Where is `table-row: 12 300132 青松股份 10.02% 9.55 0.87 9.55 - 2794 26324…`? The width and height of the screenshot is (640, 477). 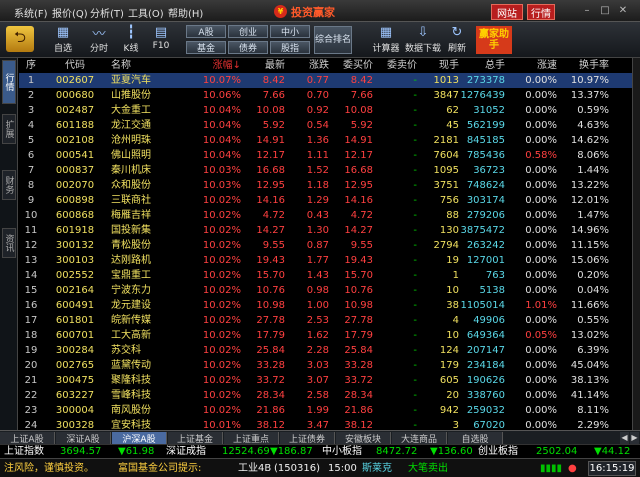 table-row: 12 300132 青松股份 10.02% 9.55 0.87 9.55 - 2794 26324… is located at coordinates (325, 245).